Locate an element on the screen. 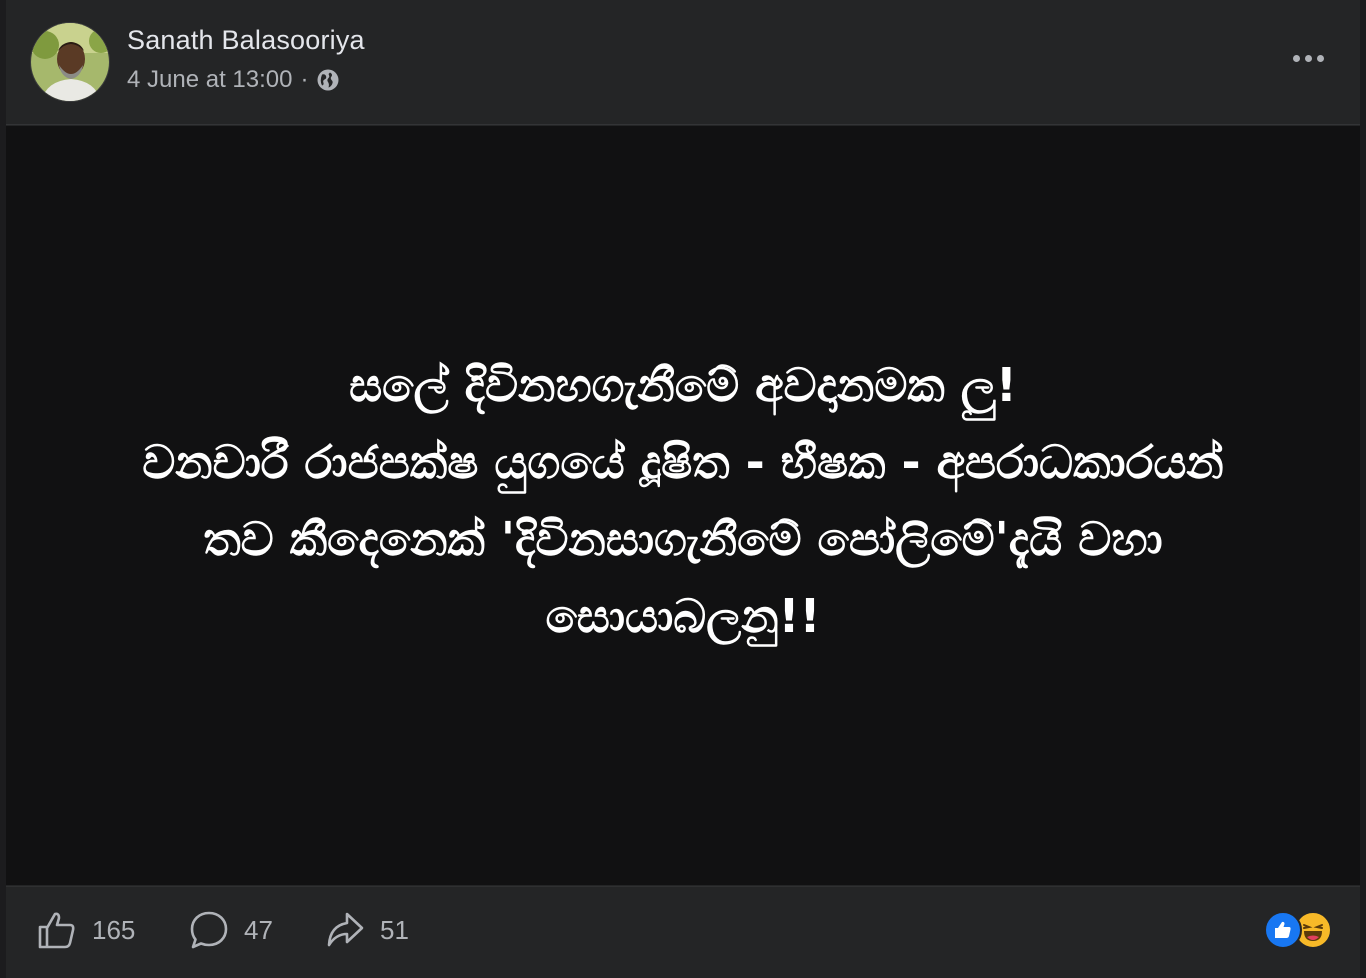 This screenshot has width=1366, height=978. comment-button: 47 is located at coordinates (230, 930).